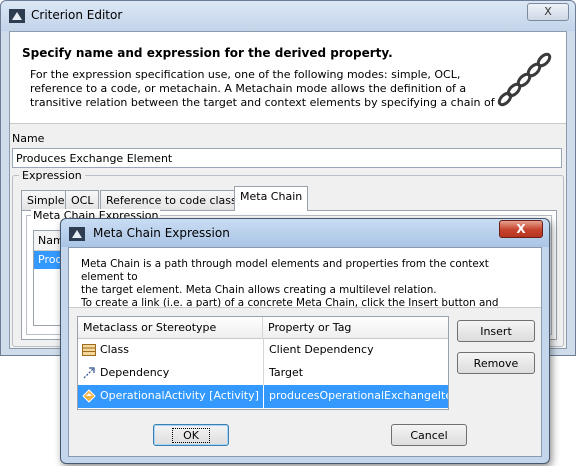  I want to click on property-cell: Target, so click(355, 373).